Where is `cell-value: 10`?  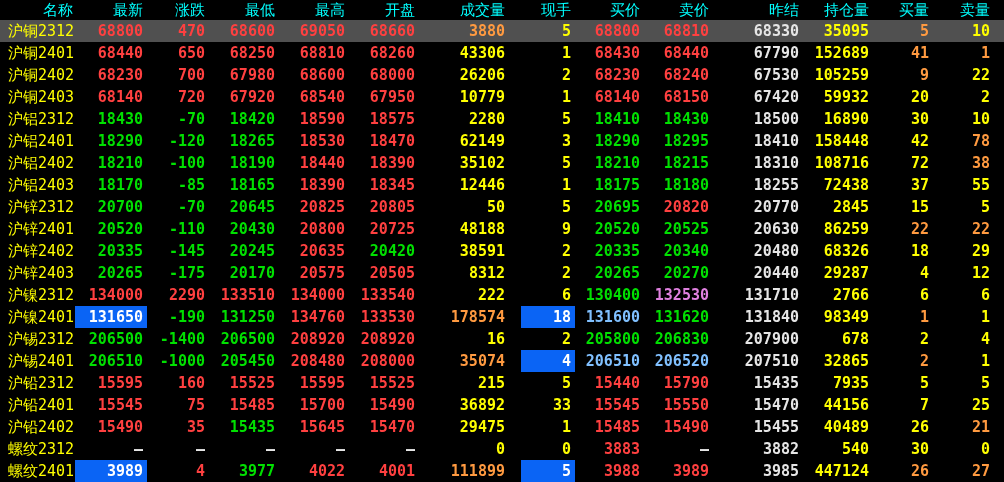 cell-value: 10 is located at coordinates (980, 119).